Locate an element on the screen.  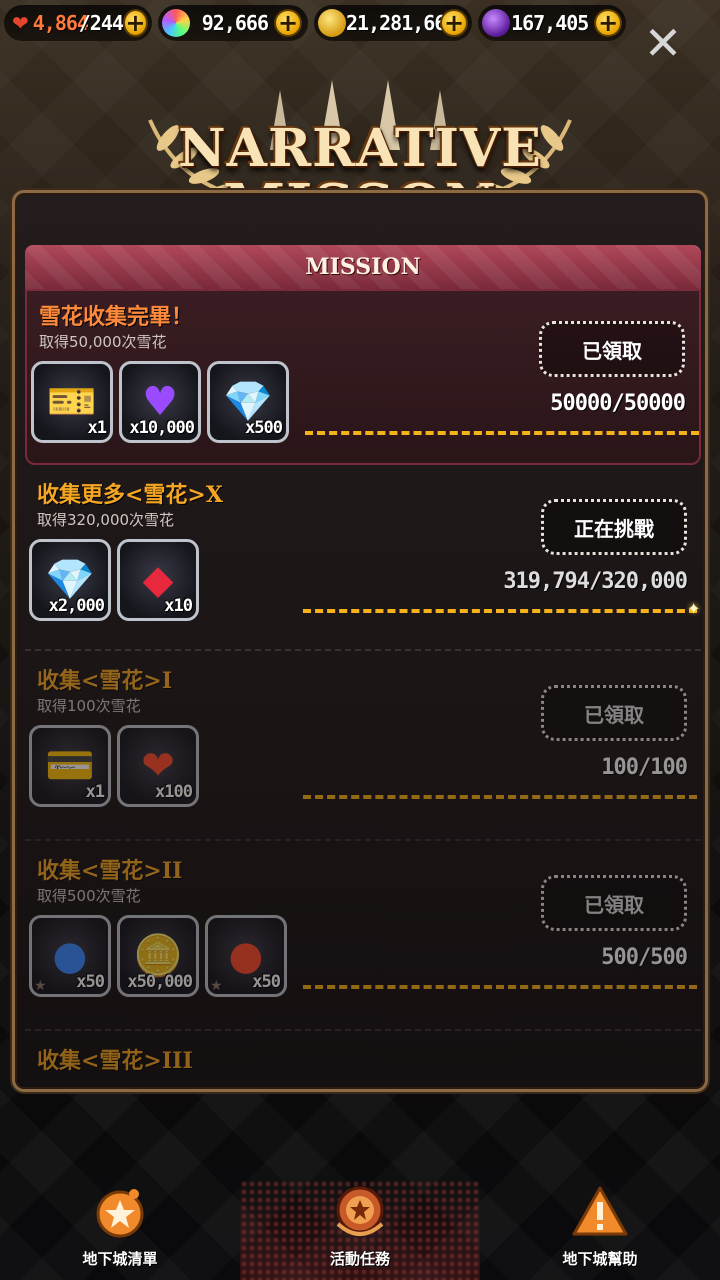
resource-purple-gems: 167,405 + is located at coordinates (552, 23).